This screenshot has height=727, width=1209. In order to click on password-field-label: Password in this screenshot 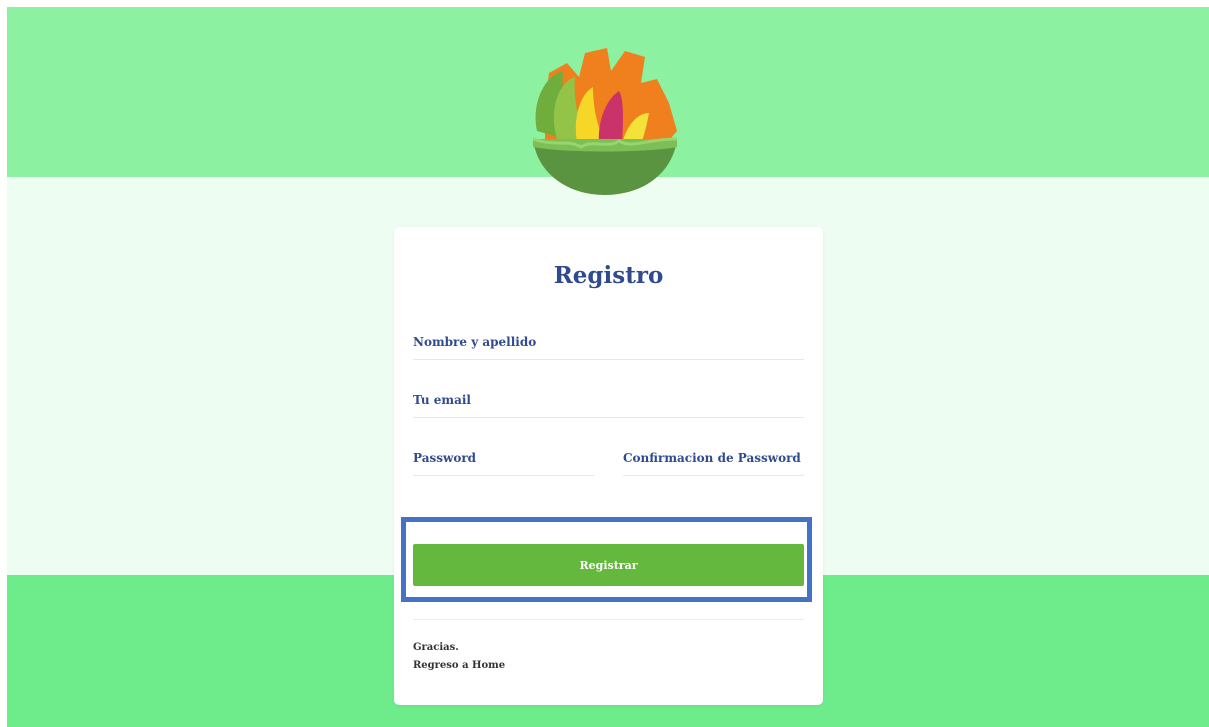, I will do `click(445, 458)`.